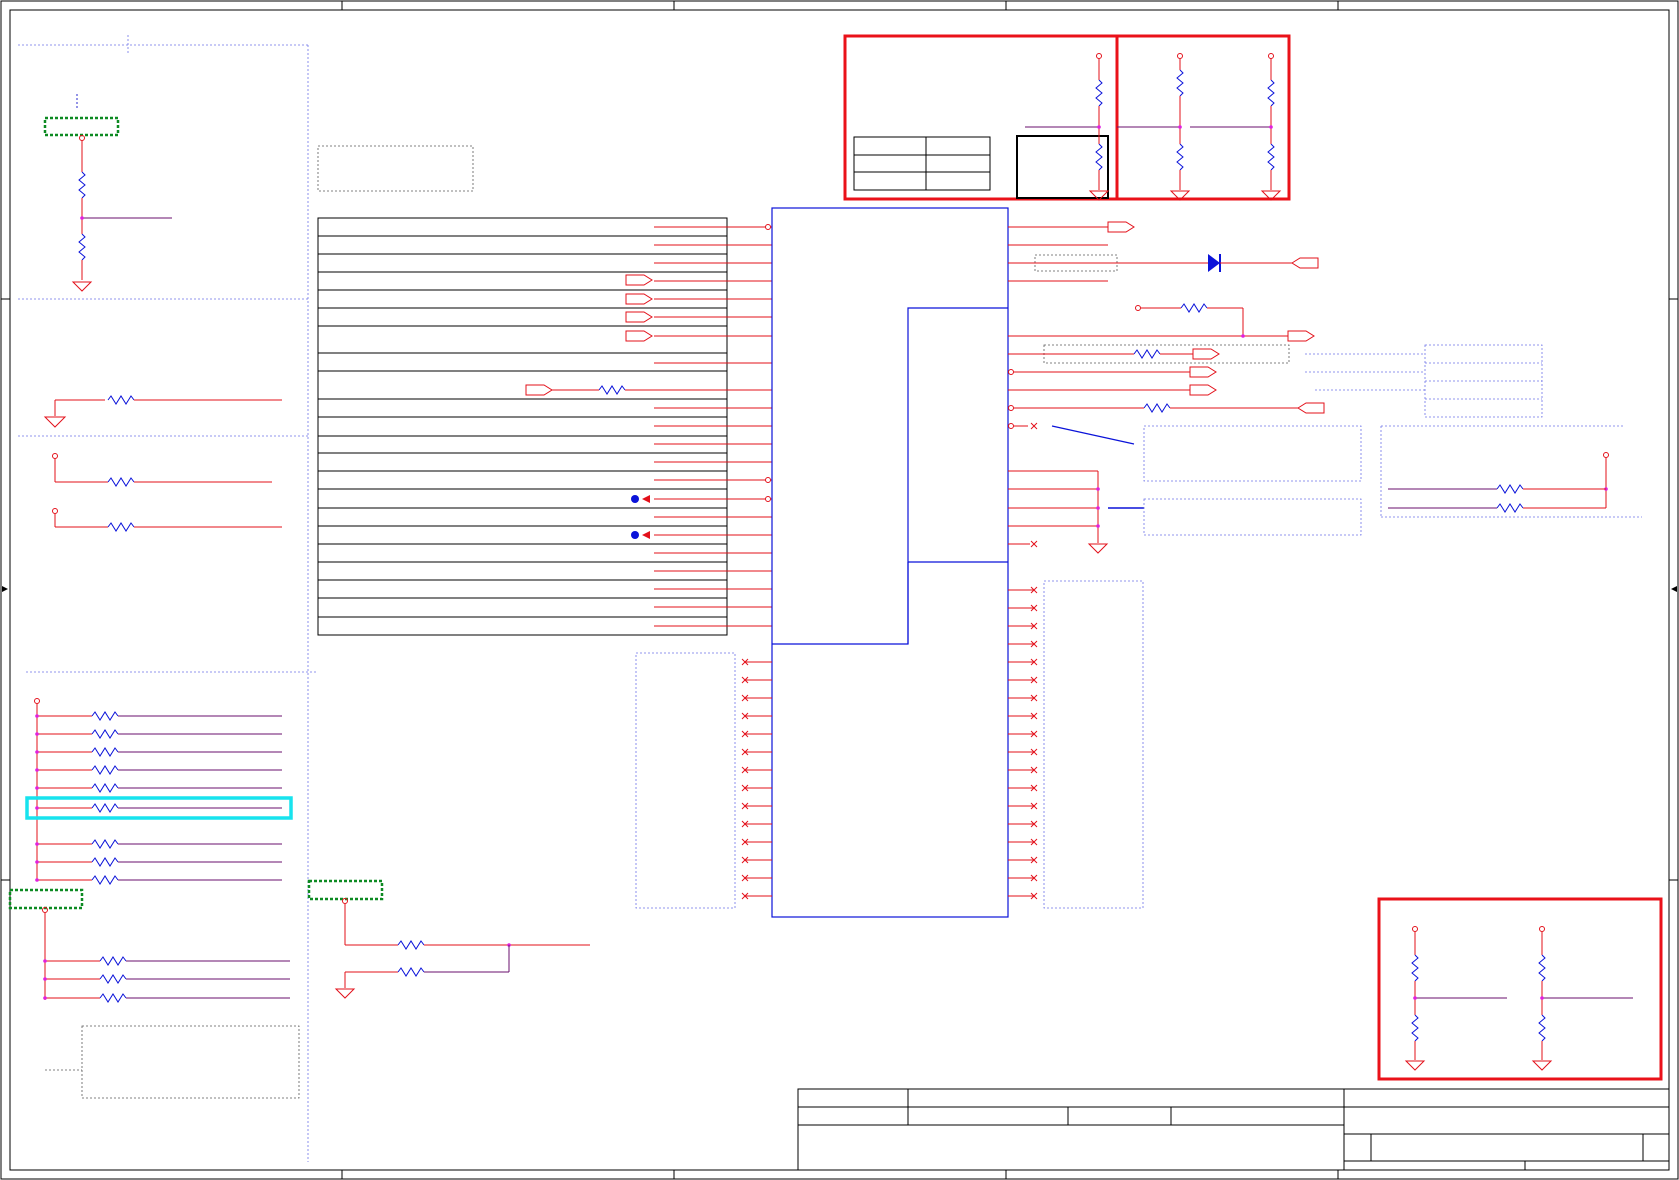  I want to click on main-ic, so click(889, 562).